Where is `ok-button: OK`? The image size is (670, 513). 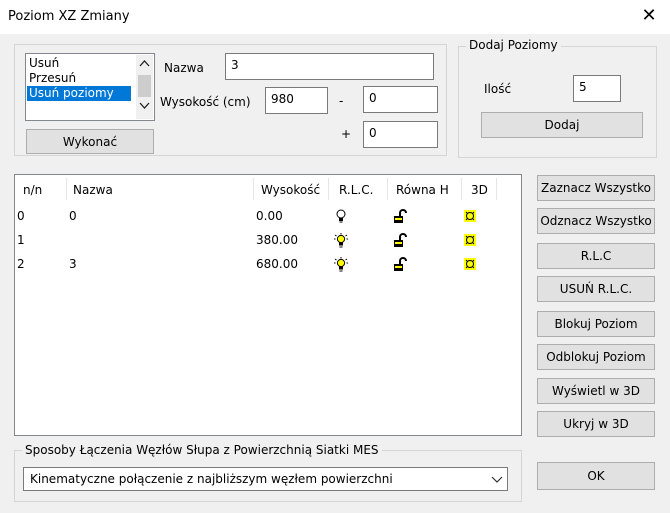
ok-button: OK is located at coordinates (596, 476).